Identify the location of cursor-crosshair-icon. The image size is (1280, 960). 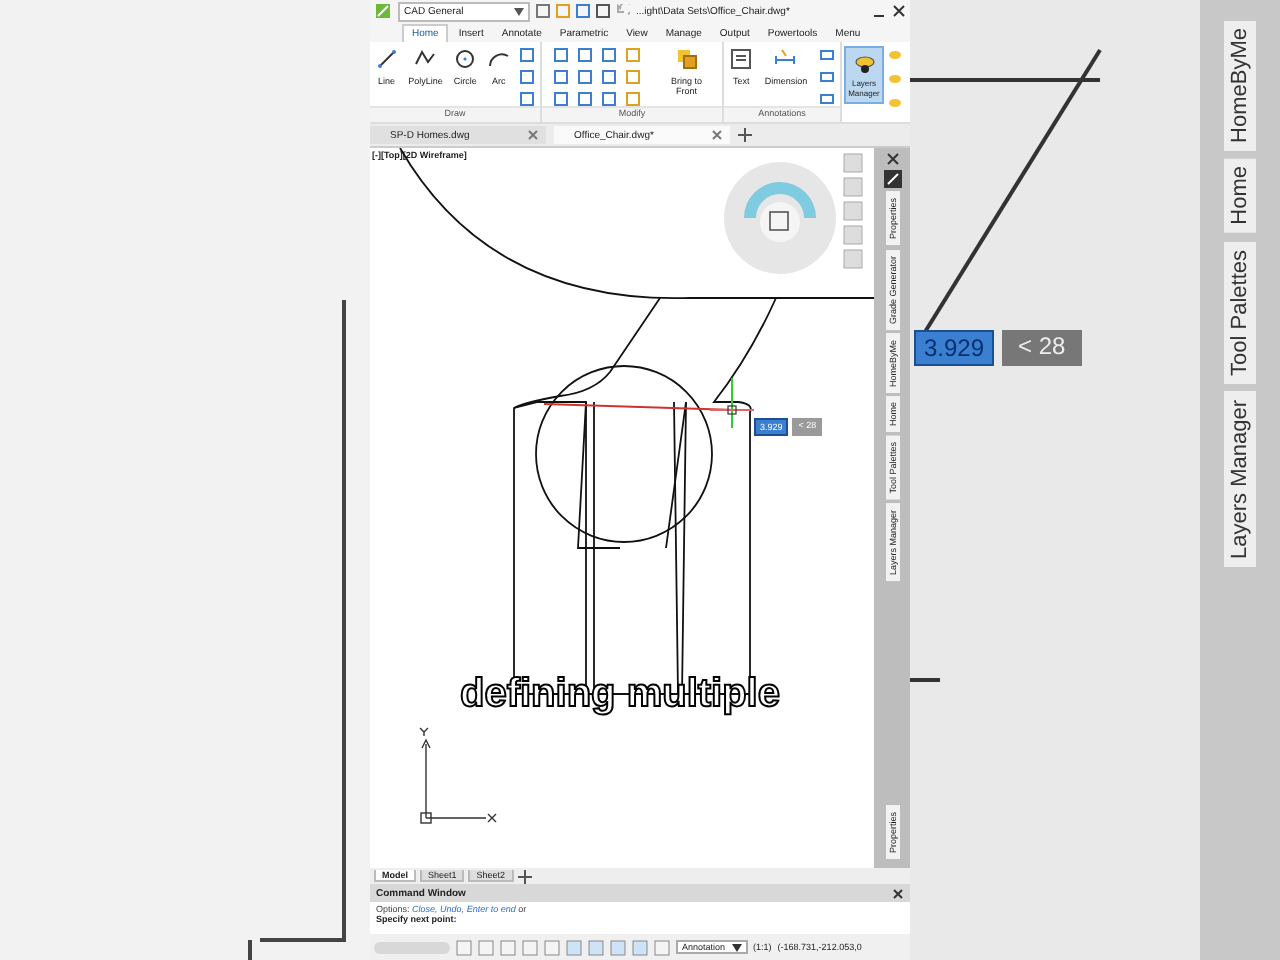
(732, 403).